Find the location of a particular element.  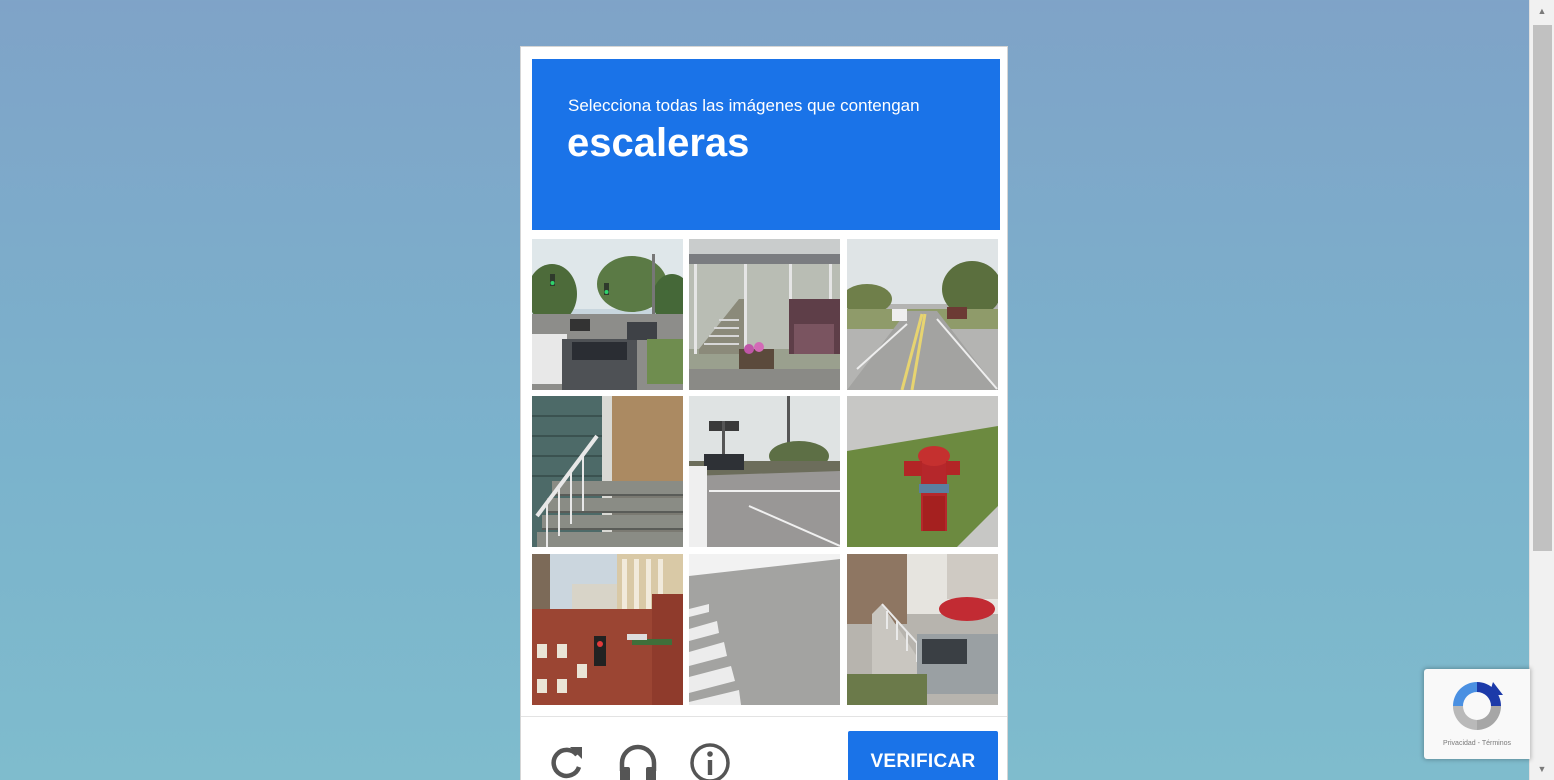

image-tile-street-traffic-lights is located at coordinates (607, 314).